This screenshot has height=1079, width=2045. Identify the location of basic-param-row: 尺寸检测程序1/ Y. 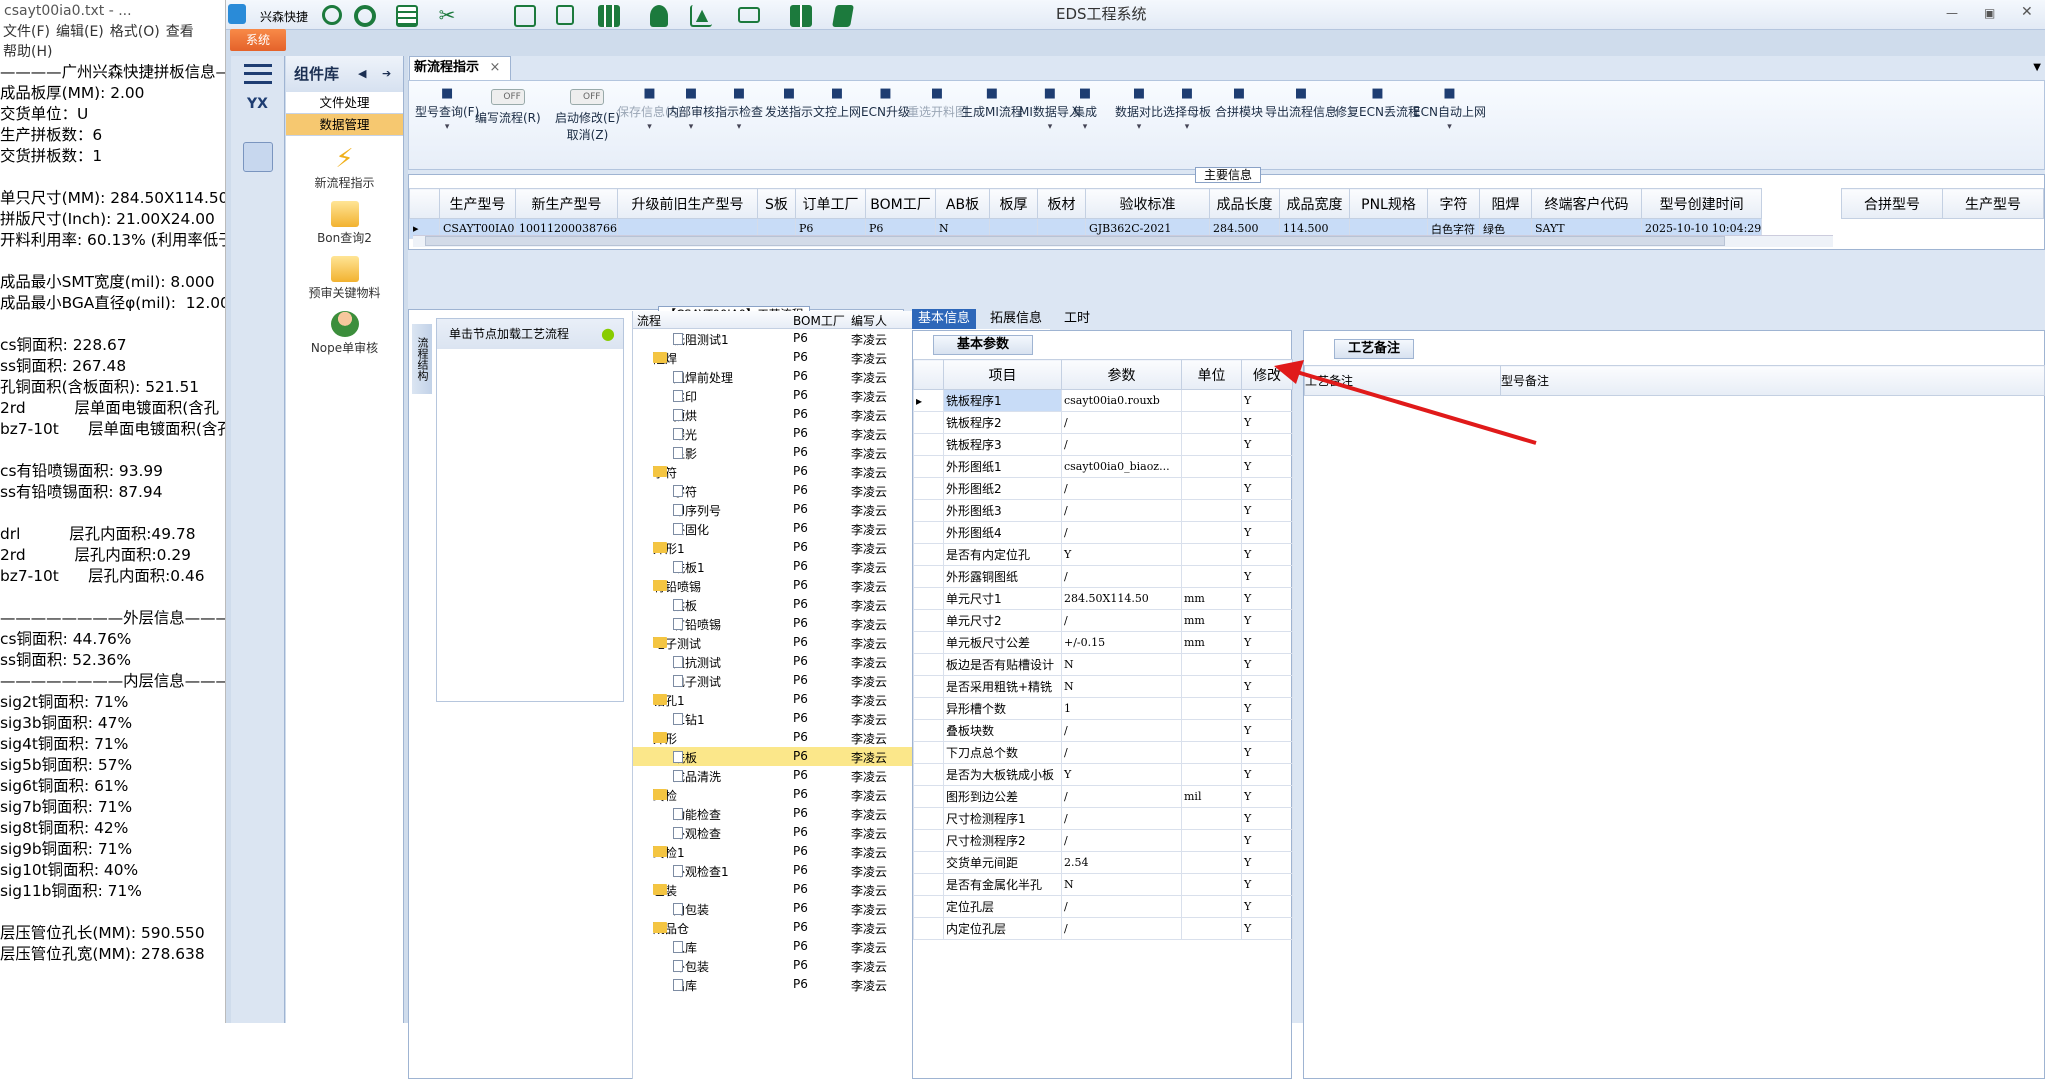
(1103, 818).